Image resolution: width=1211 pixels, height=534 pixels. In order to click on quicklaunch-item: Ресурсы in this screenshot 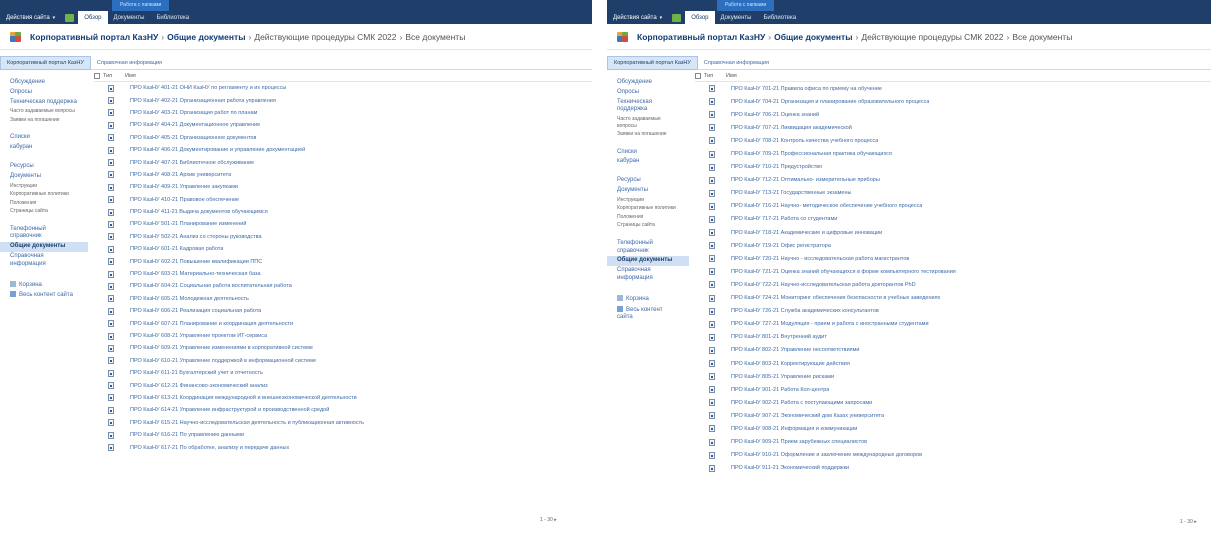, I will do `click(44, 167)`.